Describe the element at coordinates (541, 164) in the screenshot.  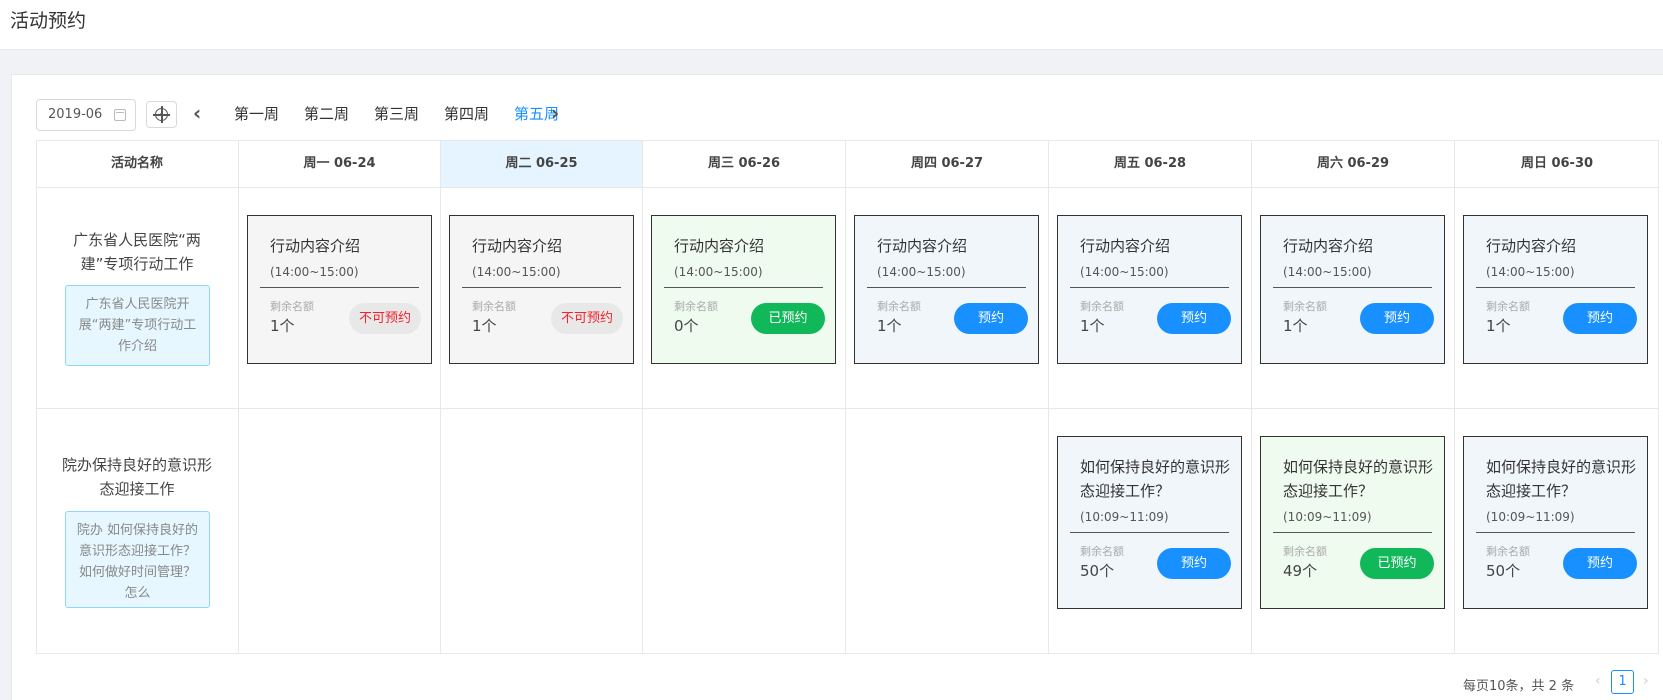
I see `header-day: 周二 06-25` at that location.